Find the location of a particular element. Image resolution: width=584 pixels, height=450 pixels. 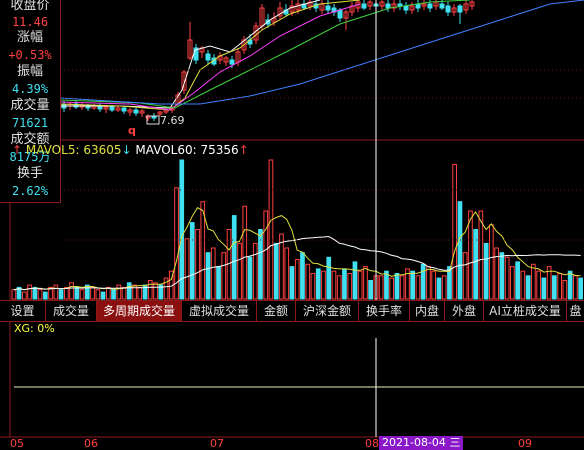

mavol60-value: 75356 is located at coordinates (219, 150).